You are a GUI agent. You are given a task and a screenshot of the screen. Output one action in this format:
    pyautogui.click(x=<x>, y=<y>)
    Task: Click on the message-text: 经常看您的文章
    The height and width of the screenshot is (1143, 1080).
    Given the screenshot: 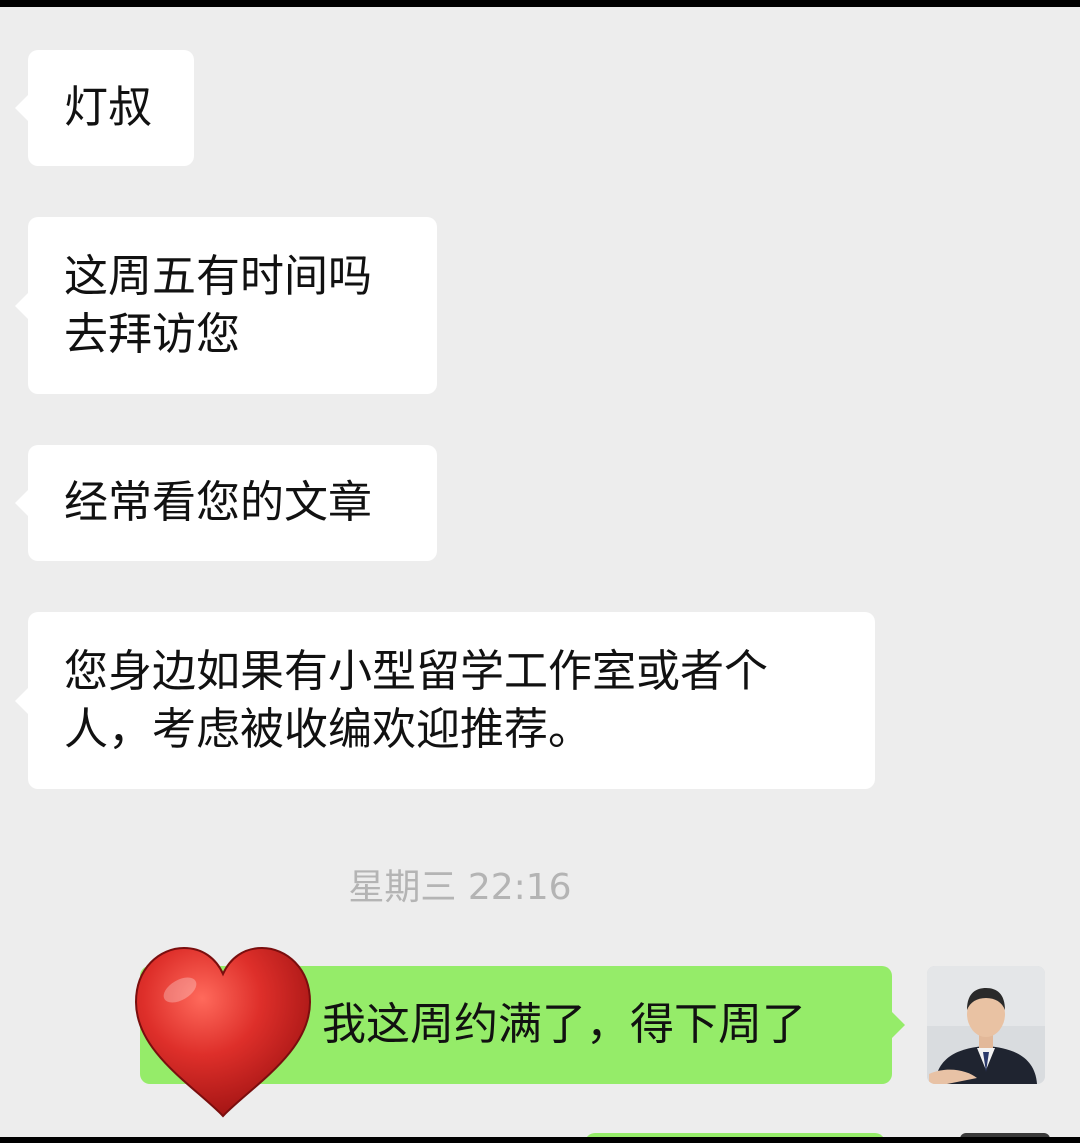 What is the action you would take?
    pyautogui.click(x=218, y=503)
    